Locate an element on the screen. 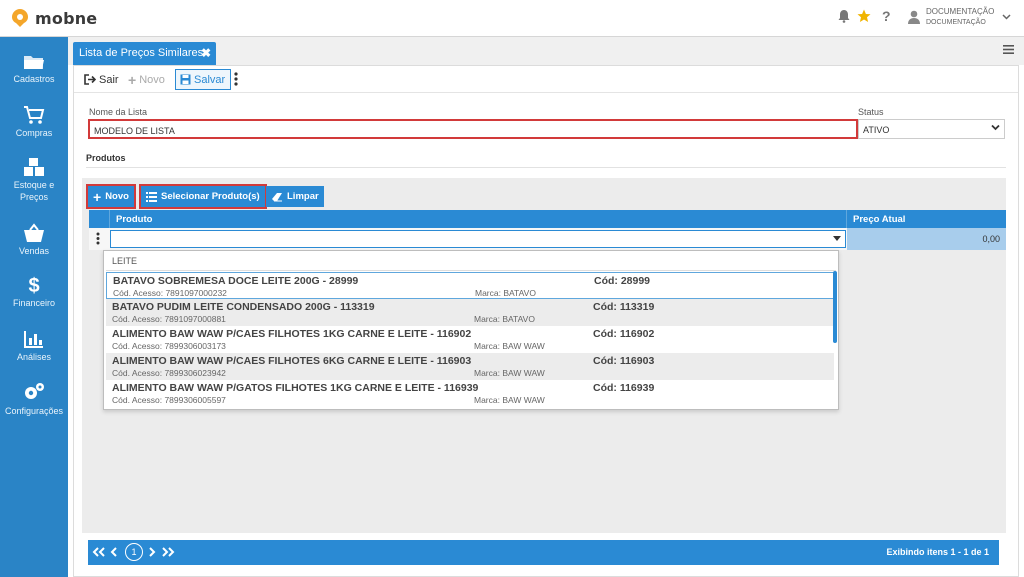 This screenshot has height=577, width=1024. eraser-icon is located at coordinates (277, 196).